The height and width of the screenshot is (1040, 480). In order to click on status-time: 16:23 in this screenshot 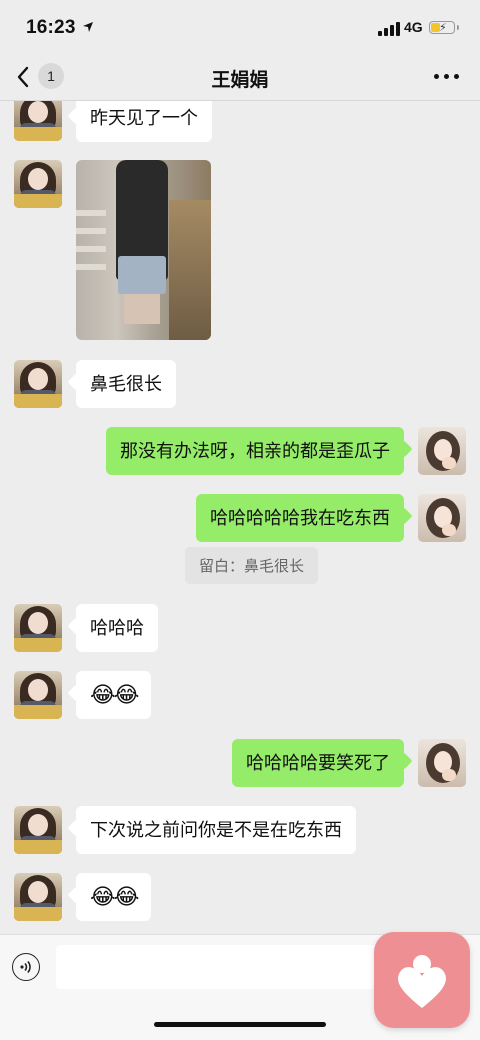, I will do `click(51, 27)`.